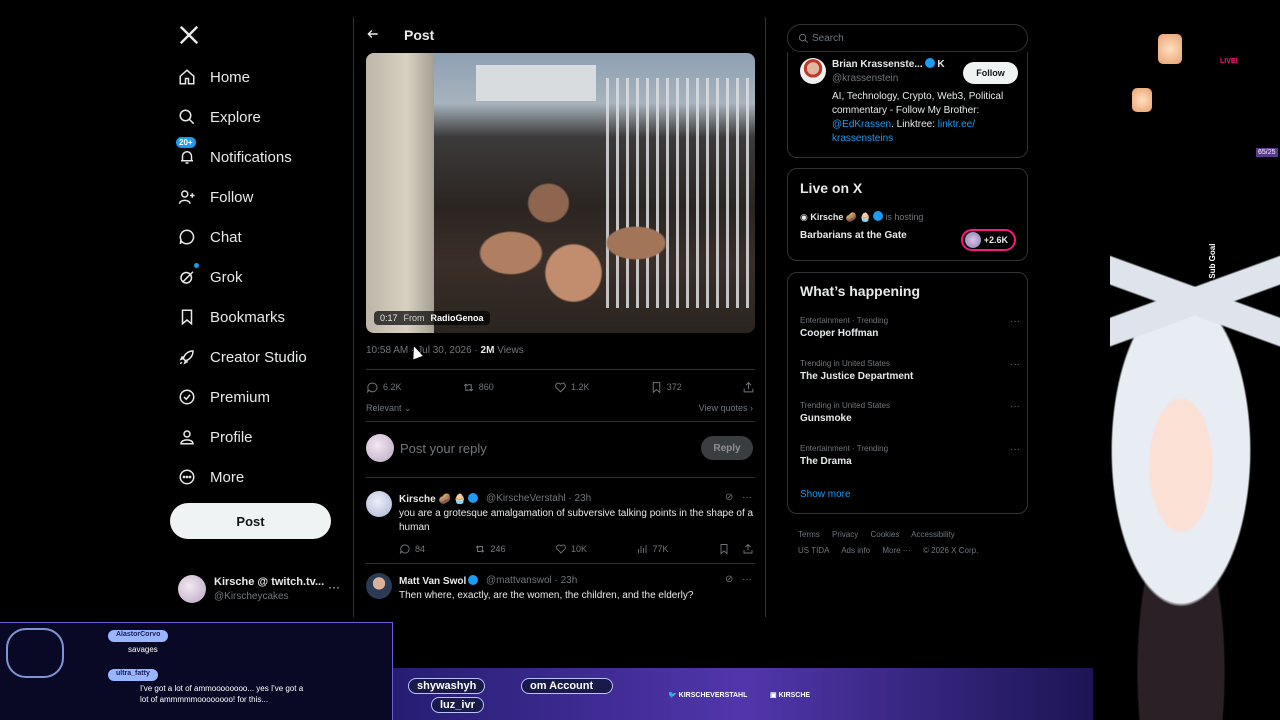  I want to click on nav-creator-studio: Creator Studio, so click(242, 357).